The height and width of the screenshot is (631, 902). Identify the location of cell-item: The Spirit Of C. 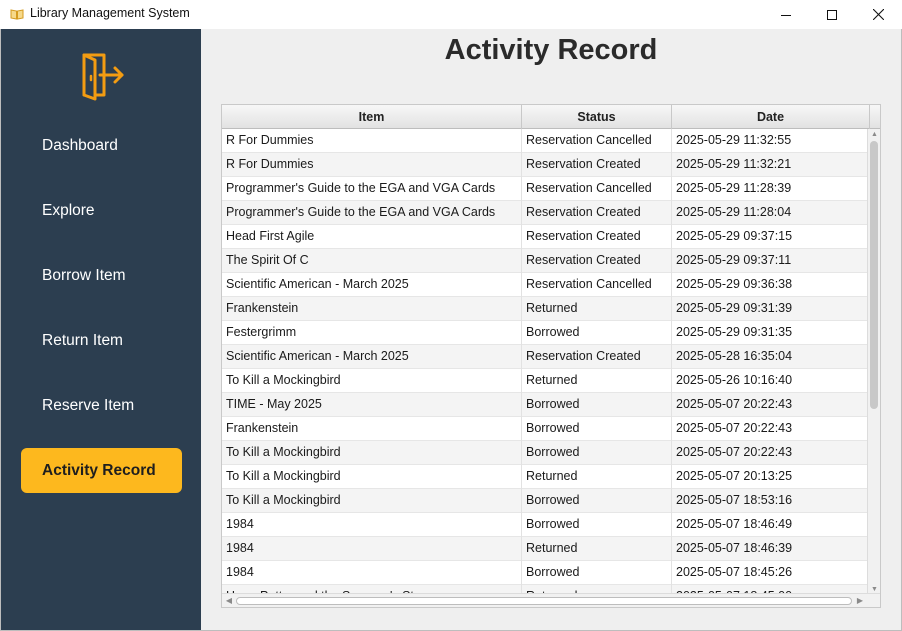
(372, 261).